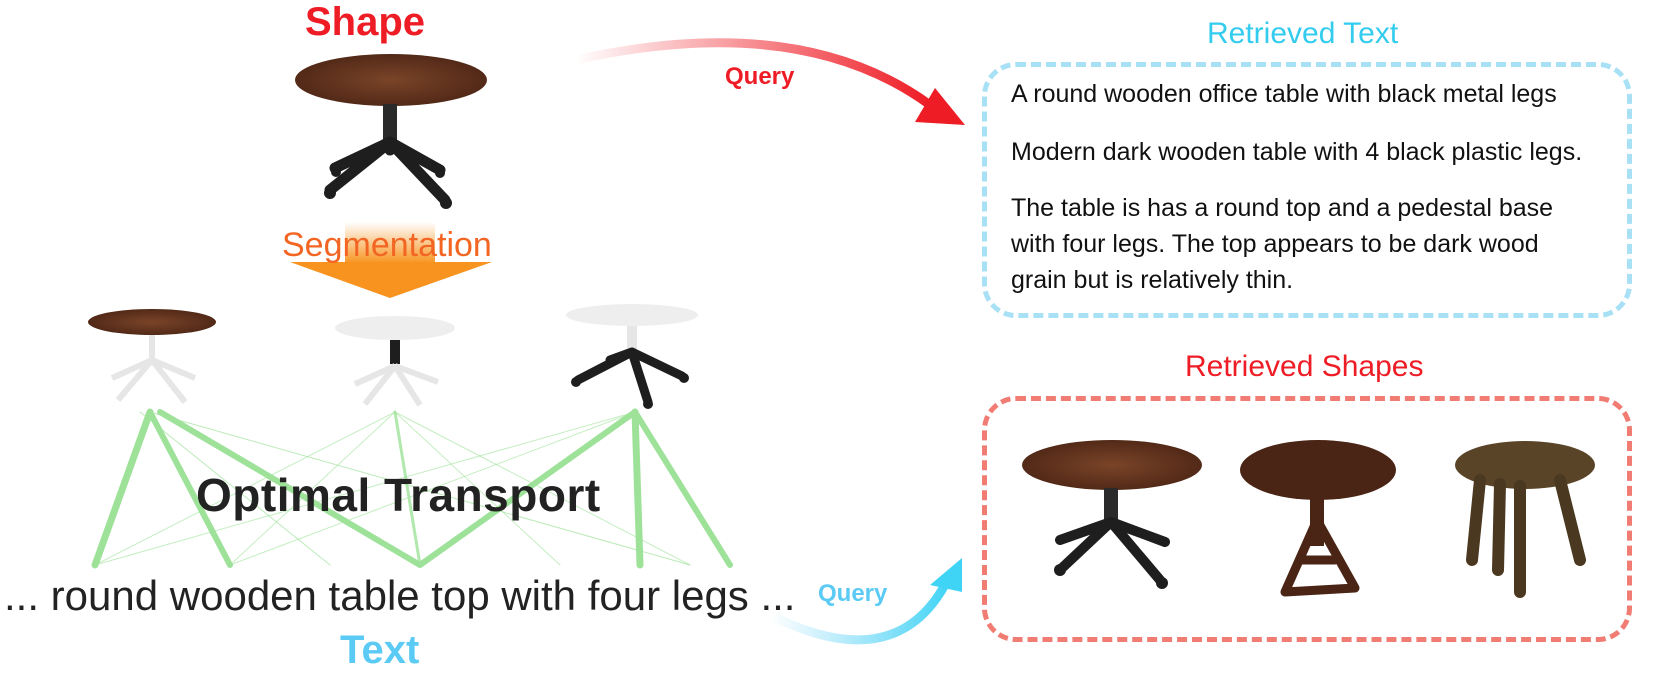  Describe the element at coordinates (387, 245) in the screenshot. I see `segmentation-label: Segmentation` at that location.